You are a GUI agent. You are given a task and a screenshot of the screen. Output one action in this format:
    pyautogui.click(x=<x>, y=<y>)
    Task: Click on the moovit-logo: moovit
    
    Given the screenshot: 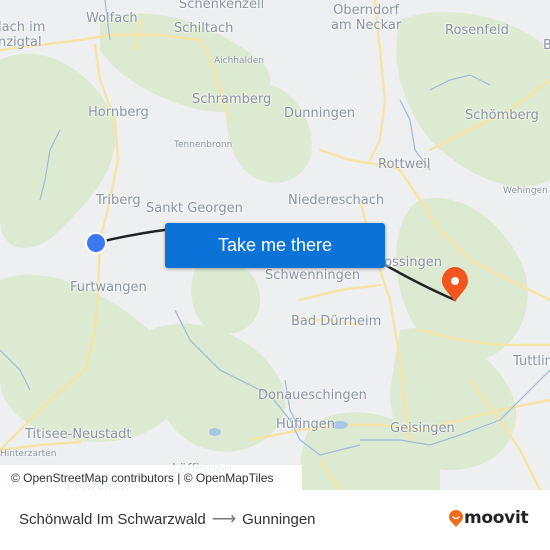 What is the action you would take?
    pyautogui.click(x=489, y=518)
    